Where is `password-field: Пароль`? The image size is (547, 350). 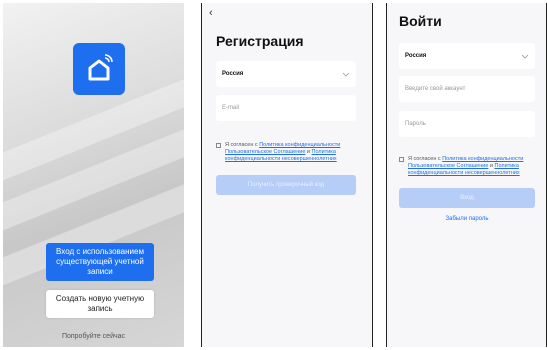
password-field: Пароль is located at coordinates (467, 124).